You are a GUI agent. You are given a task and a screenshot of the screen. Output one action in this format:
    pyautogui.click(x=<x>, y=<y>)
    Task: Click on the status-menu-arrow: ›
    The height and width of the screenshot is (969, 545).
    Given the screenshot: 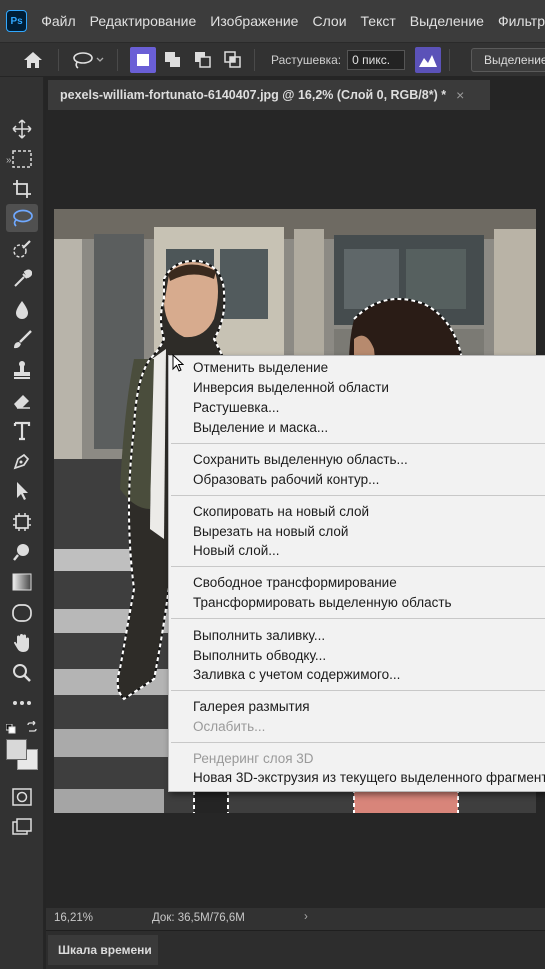 What is the action you would take?
    pyautogui.click(x=306, y=917)
    